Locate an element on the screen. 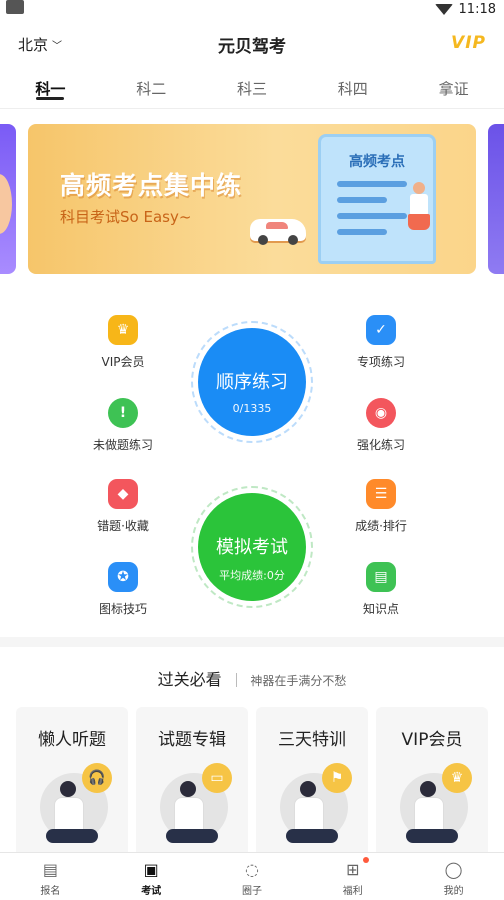  section-header: 过关必看 神器在手满分不愁 is located at coordinates (252, 678).